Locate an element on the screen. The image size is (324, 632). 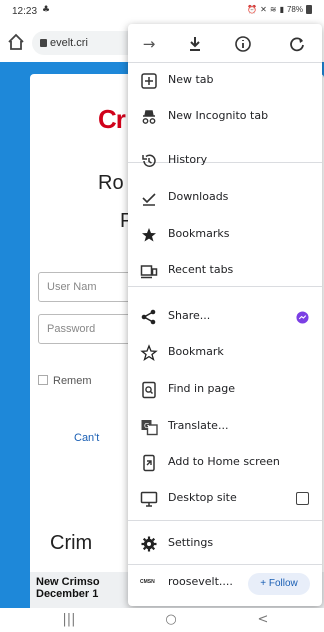
page-title-line-1: Ro is located at coordinates (111, 183).